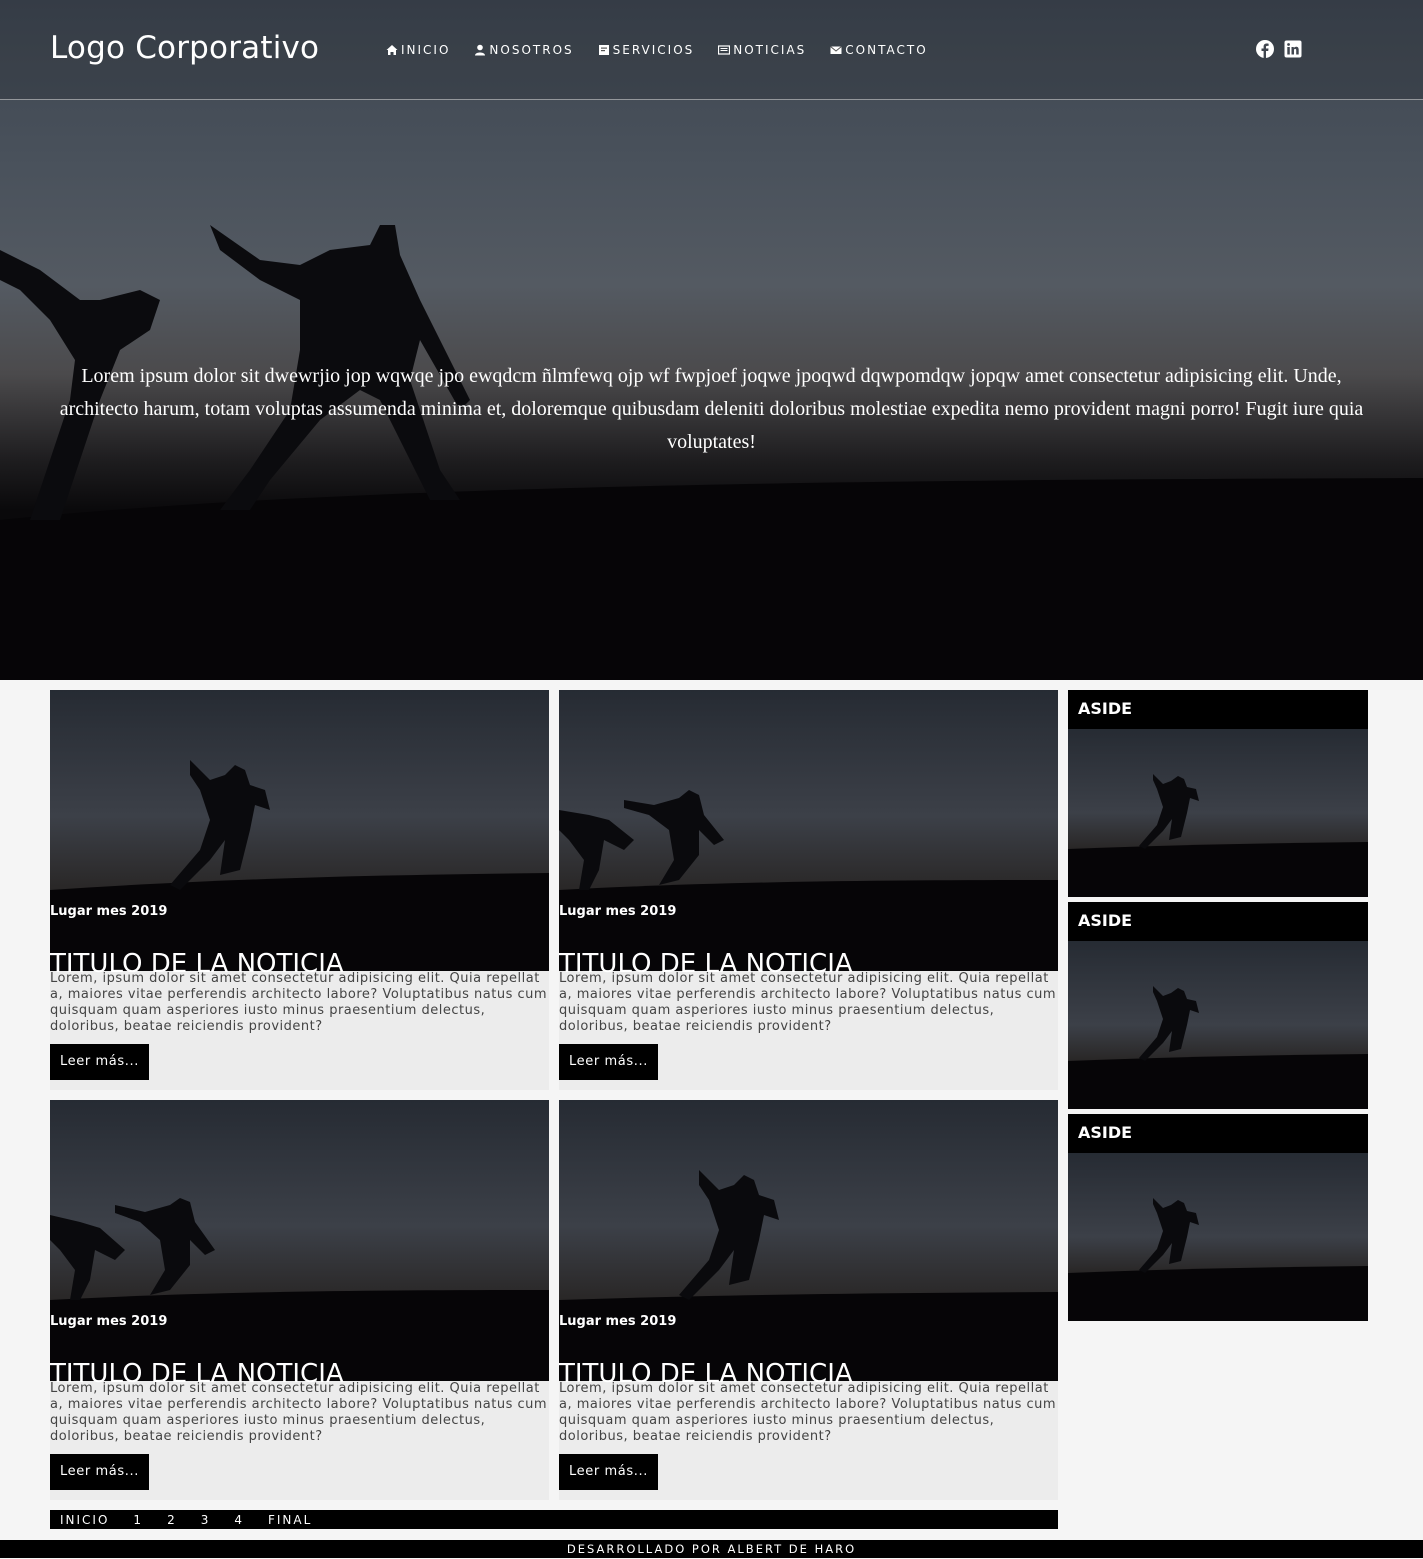 Image resolution: width=1423 pixels, height=1559 pixels. What do you see at coordinates (603, 50) in the screenshot?
I see `services-icon` at bounding box center [603, 50].